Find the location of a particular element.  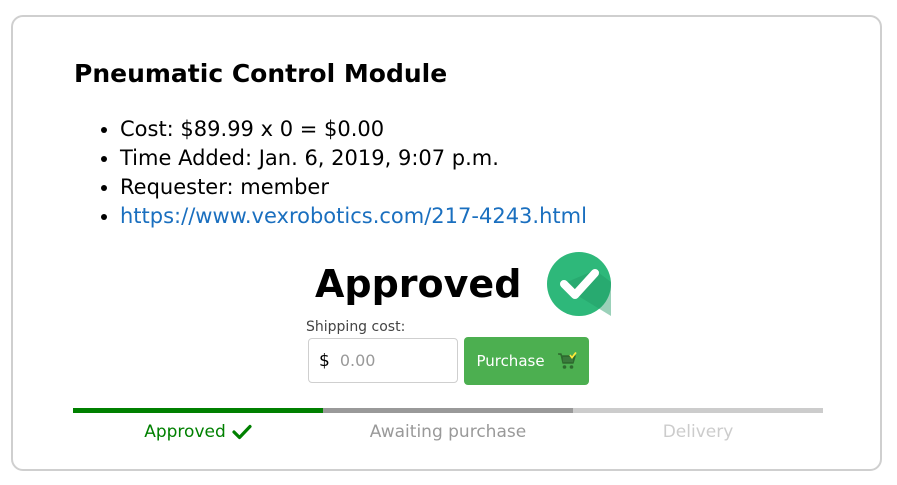

step-approved: Approved is located at coordinates (198, 432).